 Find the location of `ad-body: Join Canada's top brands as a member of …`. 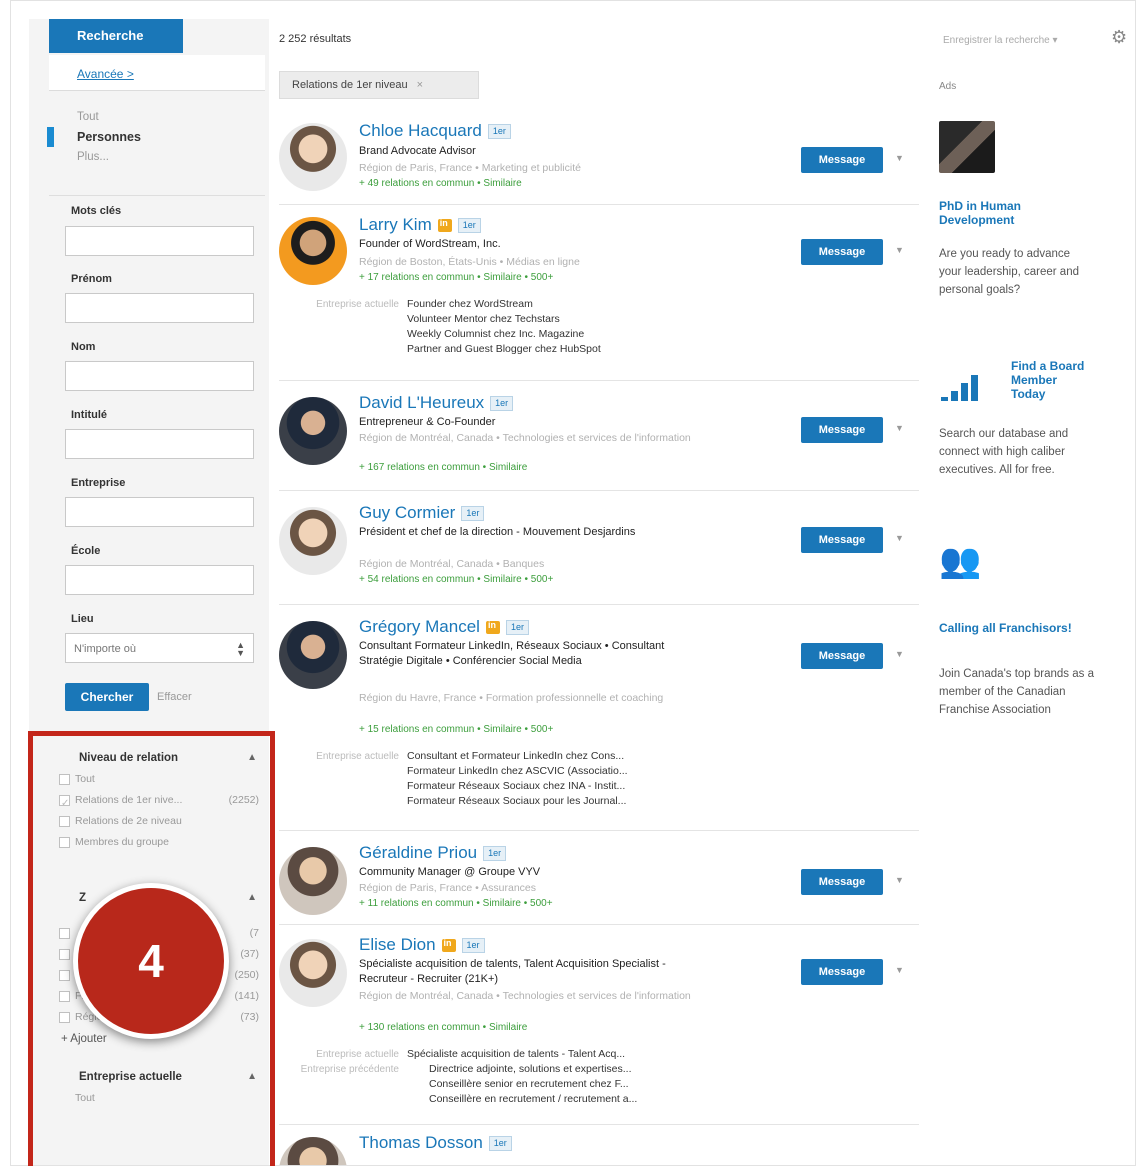

ad-body: Join Canada's top brands as a member of … is located at coordinates (1016, 692).